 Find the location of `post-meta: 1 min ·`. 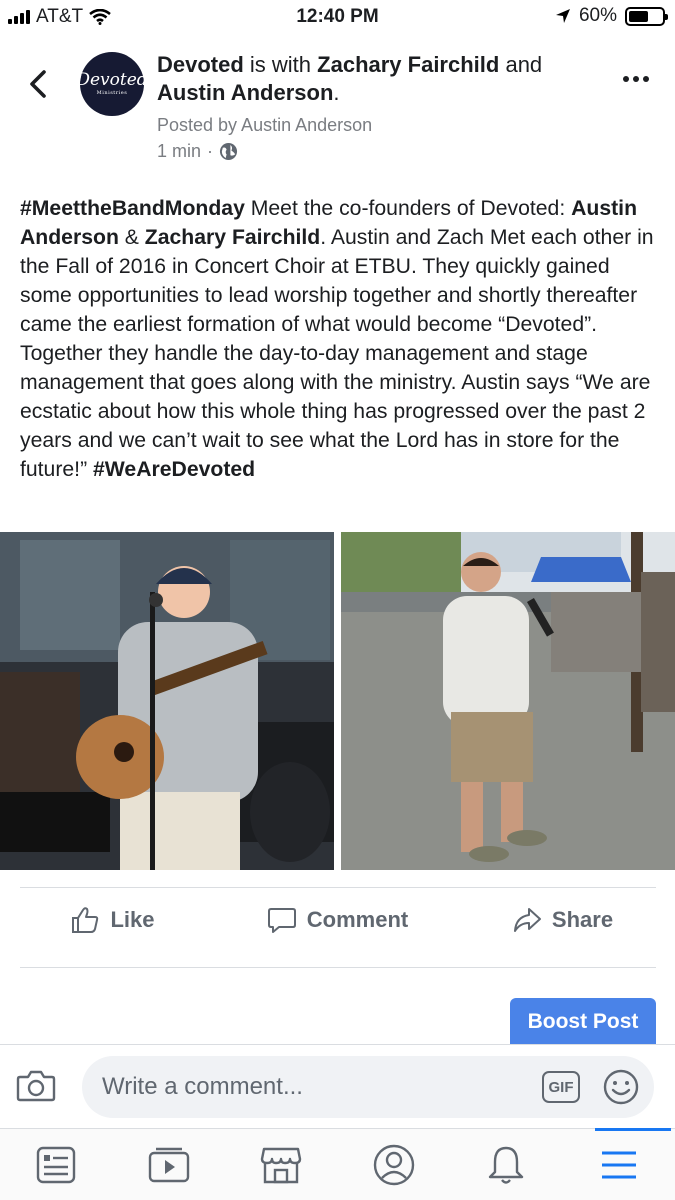

post-meta: 1 min · is located at coordinates (197, 151).